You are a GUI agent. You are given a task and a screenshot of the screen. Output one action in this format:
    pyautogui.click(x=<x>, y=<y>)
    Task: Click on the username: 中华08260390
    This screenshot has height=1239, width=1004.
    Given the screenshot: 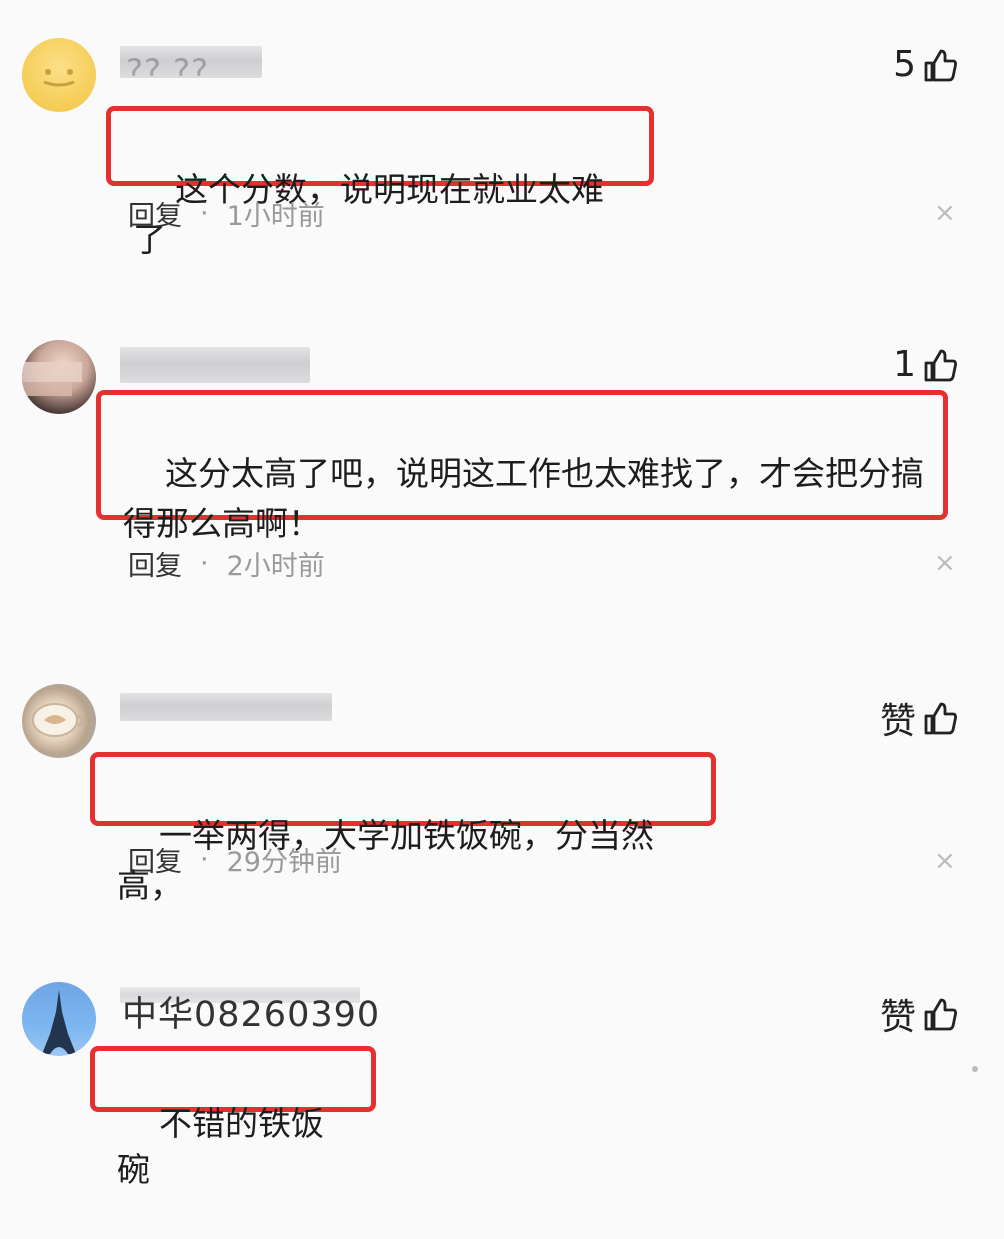 What is the action you would take?
    pyautogui.click(x=251, y=1011)
    